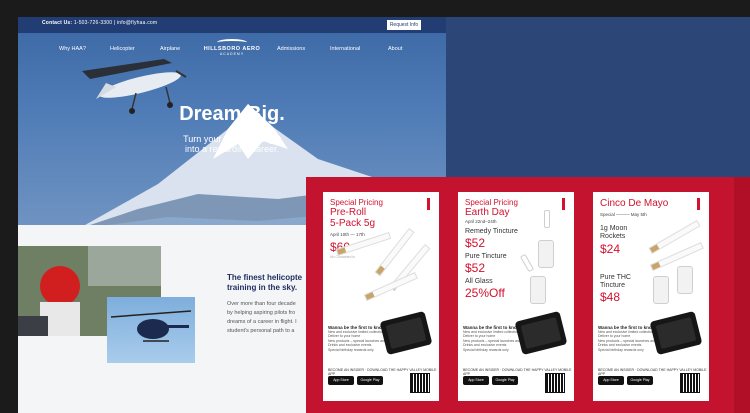 Image resolution: width=750 pixels, height=413 pixels. Describe the element at coordinates (122, 49) in the screenshot. I see `nav-helicopter: Helicopter` at that location.